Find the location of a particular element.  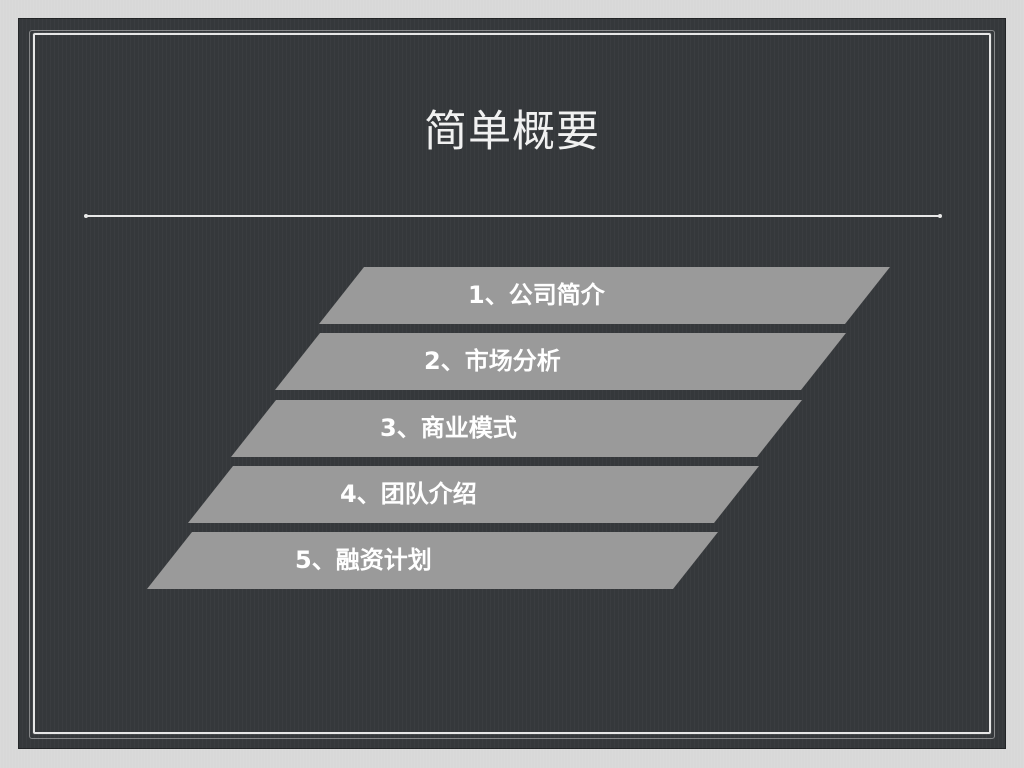

agenda-item-team-intro: 4、团队介绍 is located at coordinates (473, 494).